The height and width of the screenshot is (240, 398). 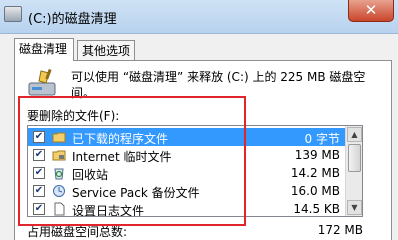 What do you see at coordinates (108, 210) in the screenshot?
I see `file-name: 设置日志文件` at bounding box center [108, 210].